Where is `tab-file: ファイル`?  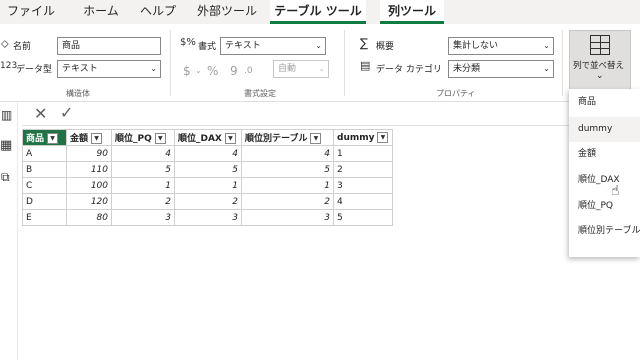
tab-file: ファイル is located at coordinates (31, 12).